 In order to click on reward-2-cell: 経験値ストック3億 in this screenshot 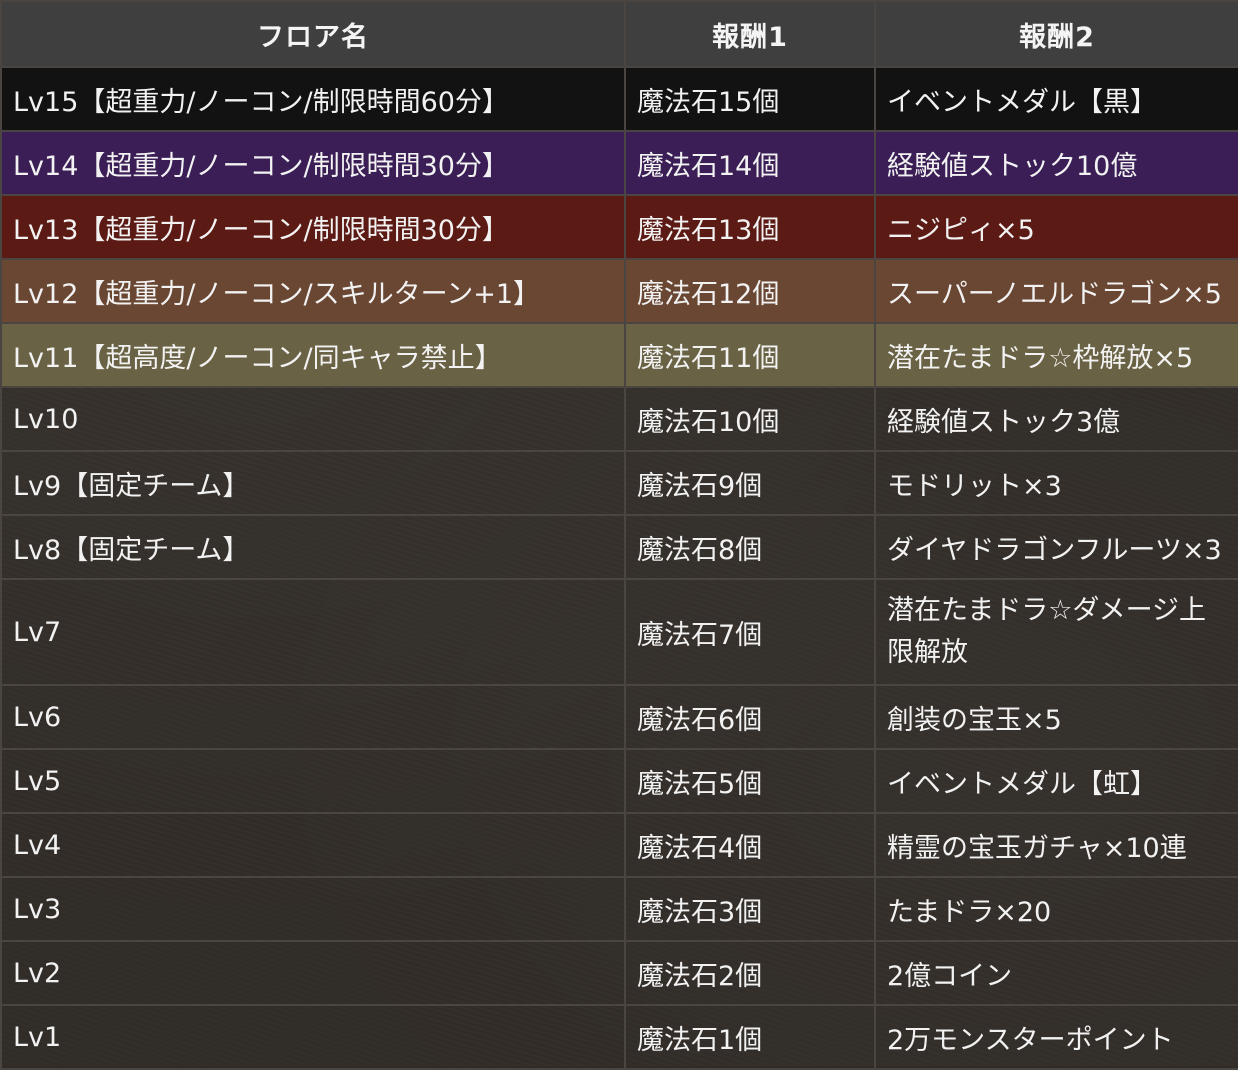, I will do `click(1056, 419)`.